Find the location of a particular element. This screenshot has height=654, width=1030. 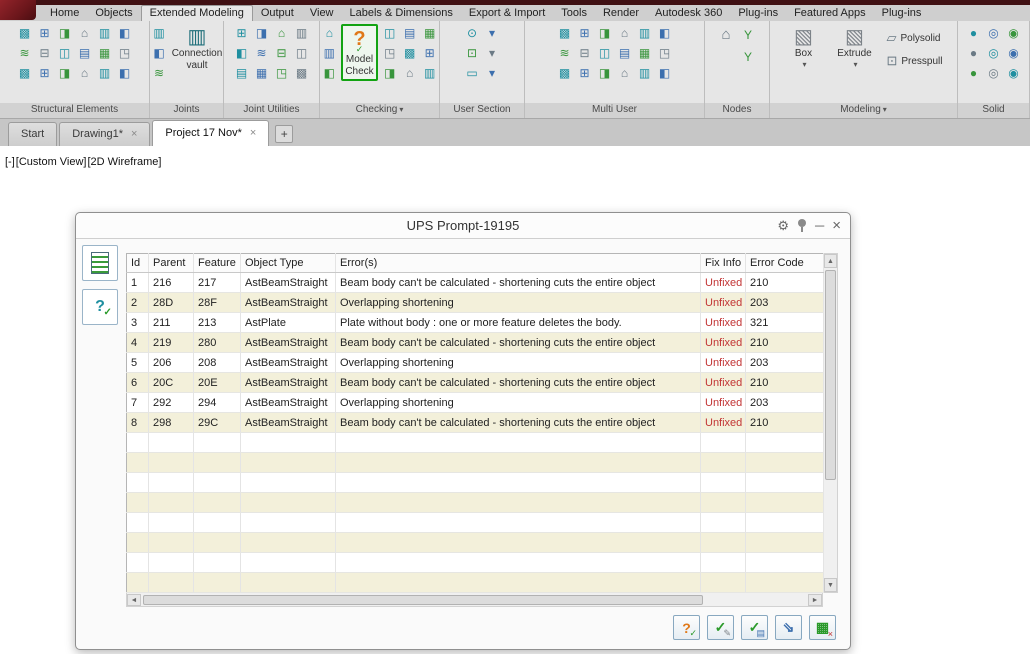

scroll-right-icon: ► is located at coordinates (815, 599).